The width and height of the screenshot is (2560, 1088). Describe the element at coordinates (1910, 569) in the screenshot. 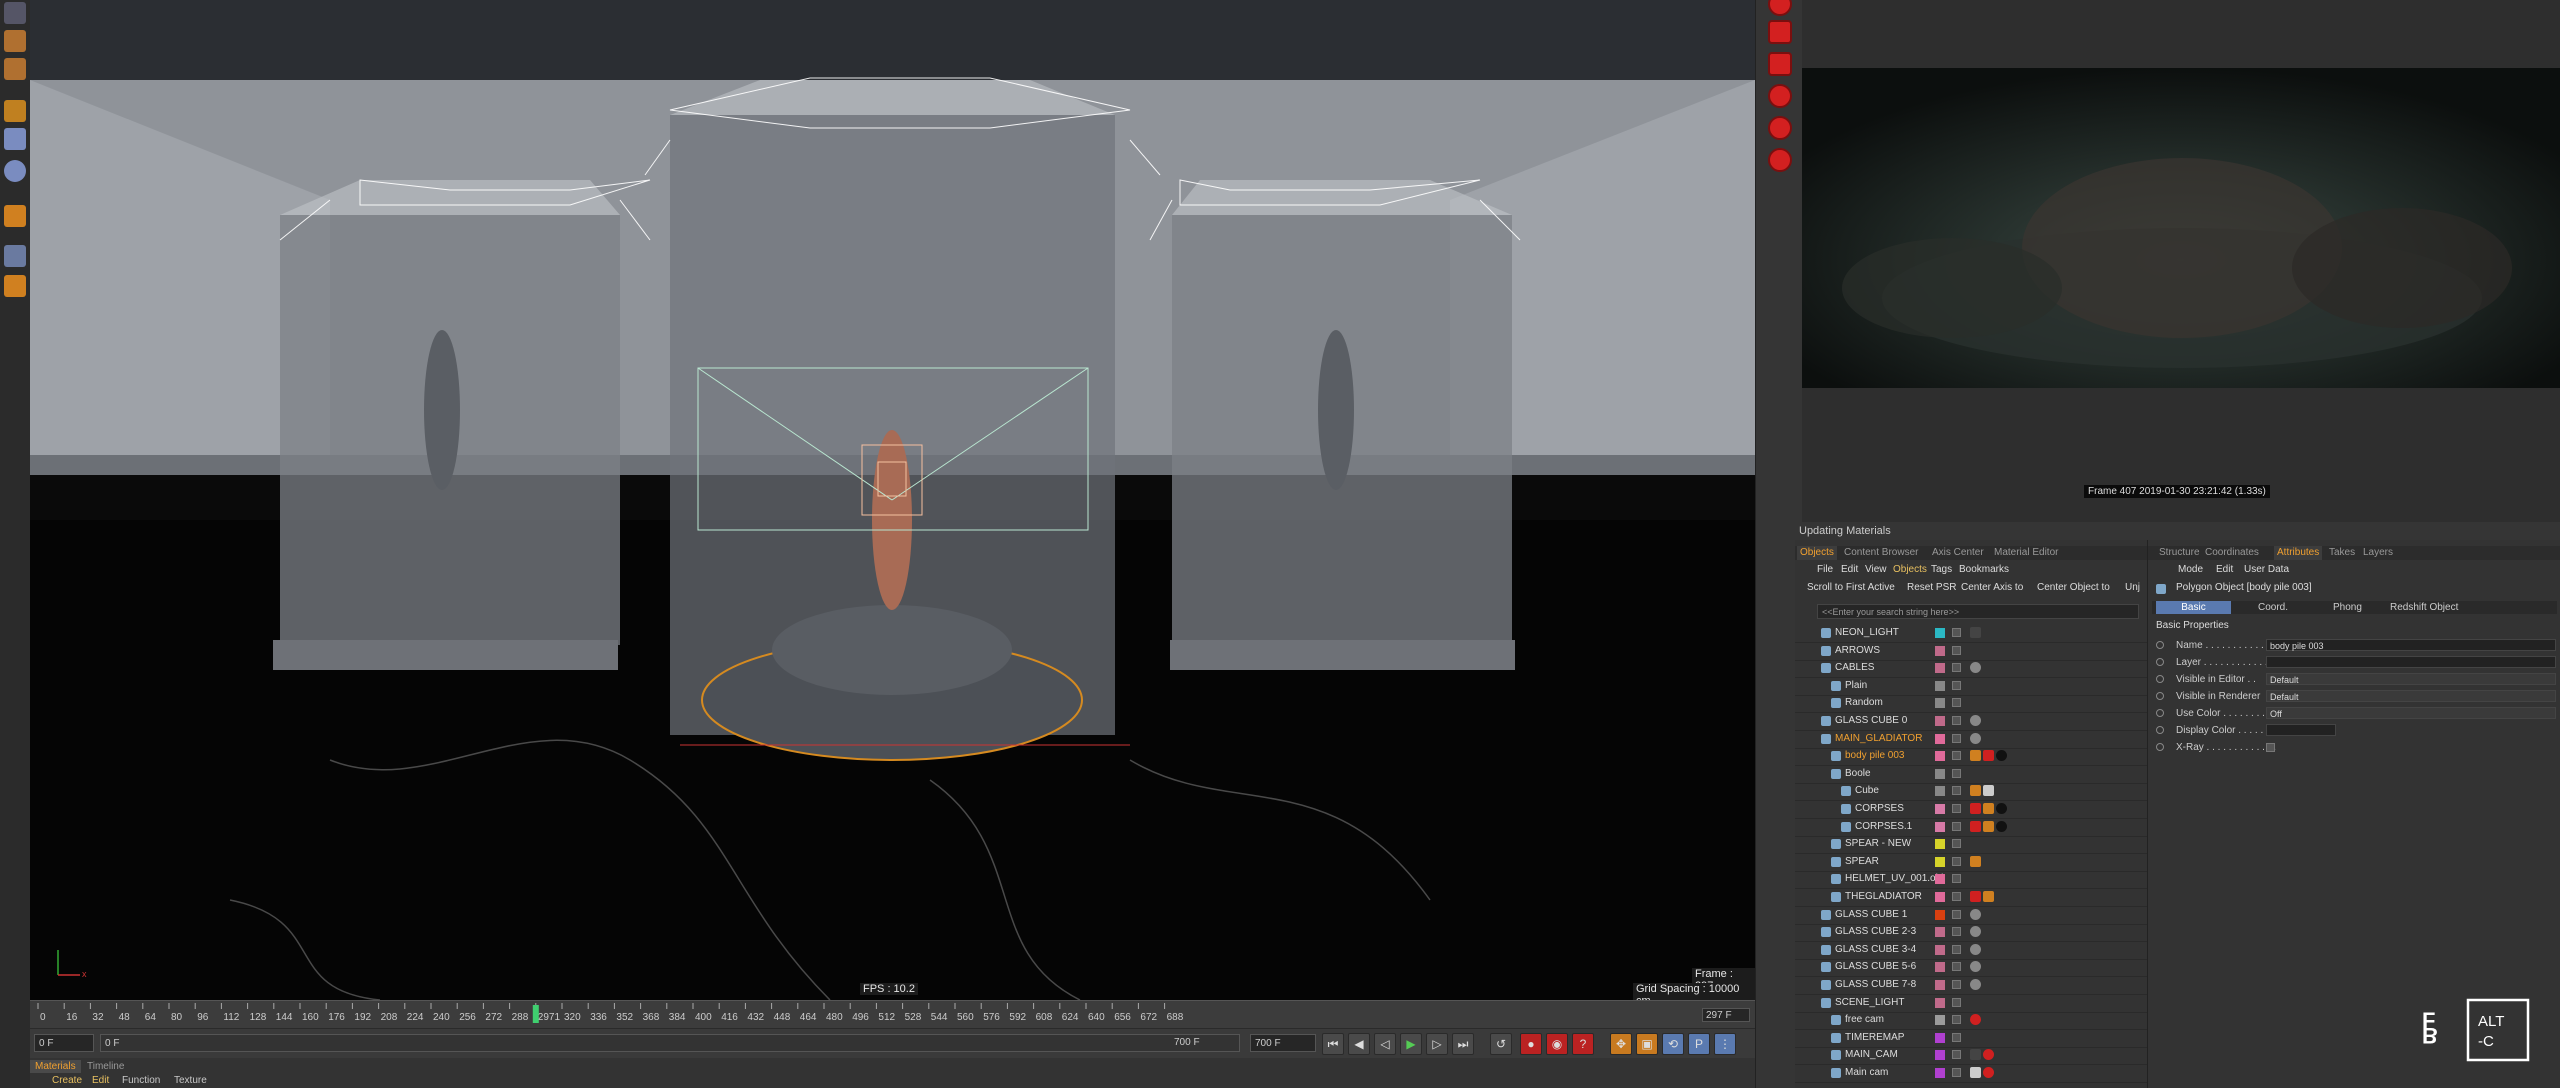

I see `menu-objects: Objects` at that location.